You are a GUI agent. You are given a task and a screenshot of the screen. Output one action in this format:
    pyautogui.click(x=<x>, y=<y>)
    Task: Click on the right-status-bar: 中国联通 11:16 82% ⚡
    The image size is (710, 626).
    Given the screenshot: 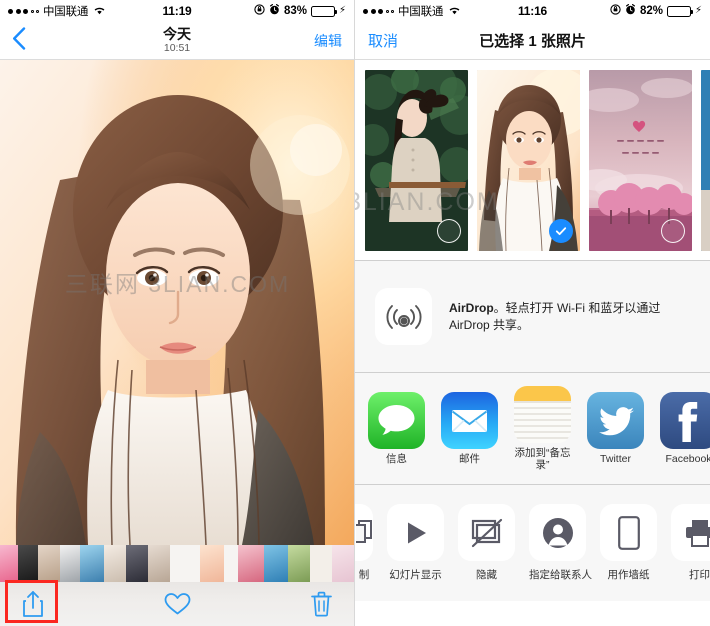 What is the action you would take?
    pyautogui.click(x=532, y=11)
    